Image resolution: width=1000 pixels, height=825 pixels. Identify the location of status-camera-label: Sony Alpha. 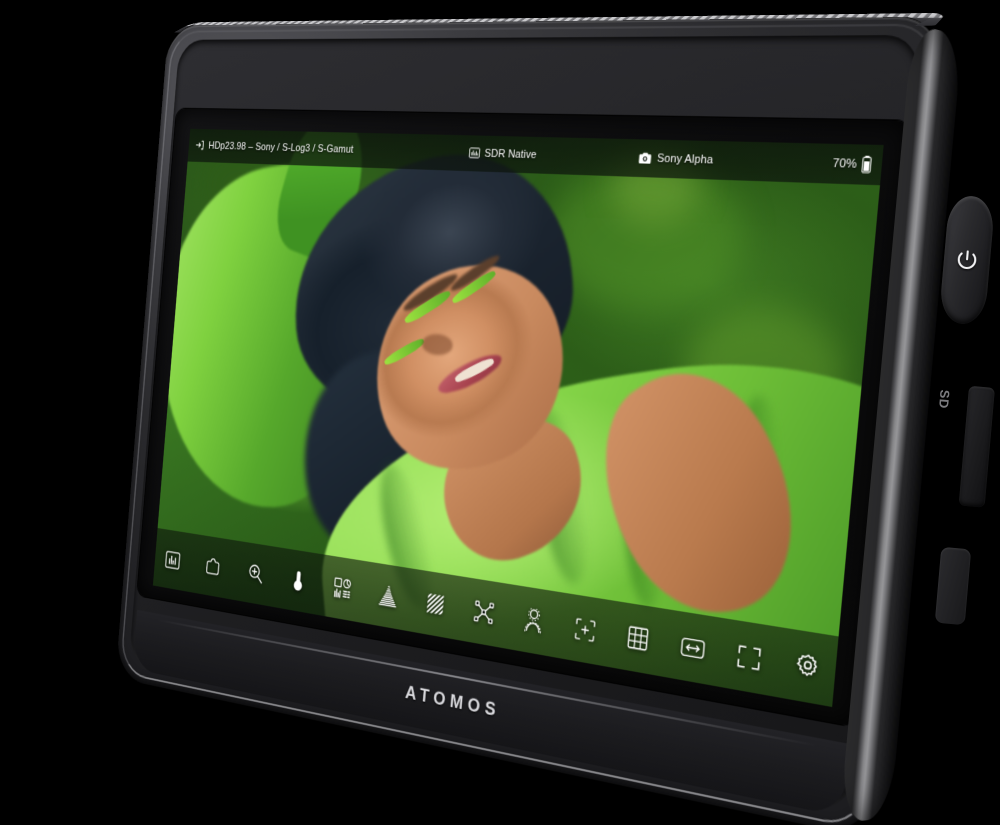
(685, 159).